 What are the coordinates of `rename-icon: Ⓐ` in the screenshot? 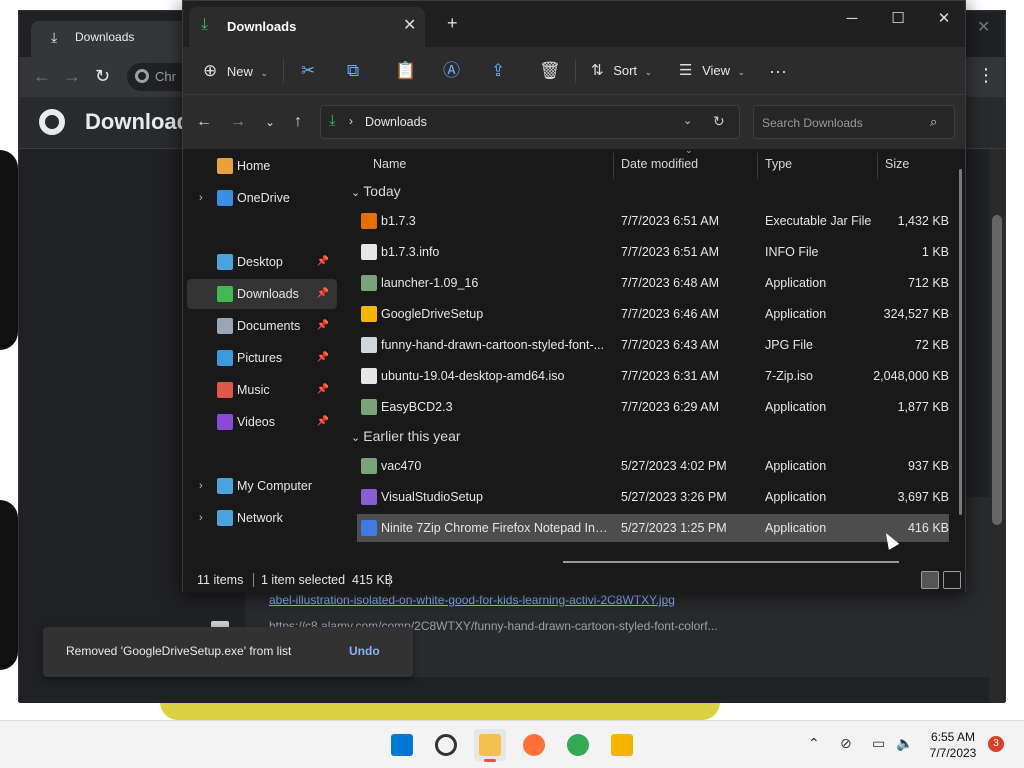 It's located at (451, 71).